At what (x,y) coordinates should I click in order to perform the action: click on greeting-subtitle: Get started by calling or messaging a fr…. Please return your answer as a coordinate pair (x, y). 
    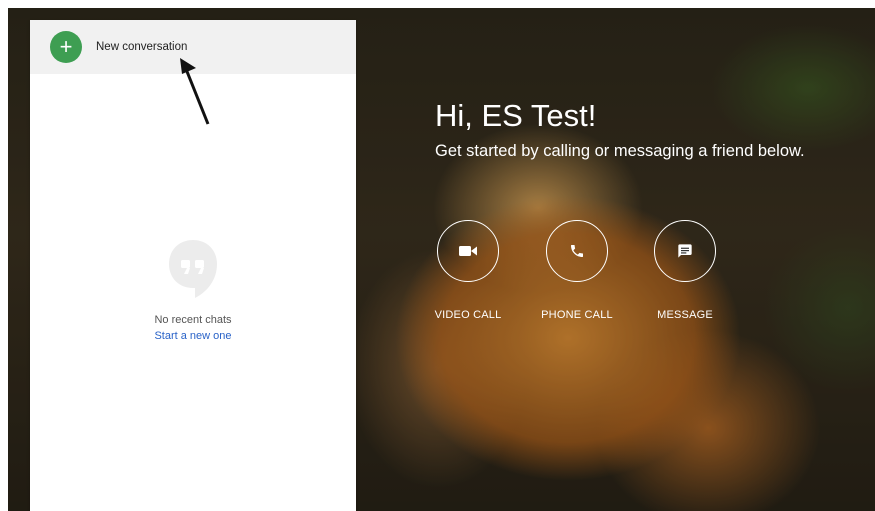
    Looking at the image, I should click on (620, 151).